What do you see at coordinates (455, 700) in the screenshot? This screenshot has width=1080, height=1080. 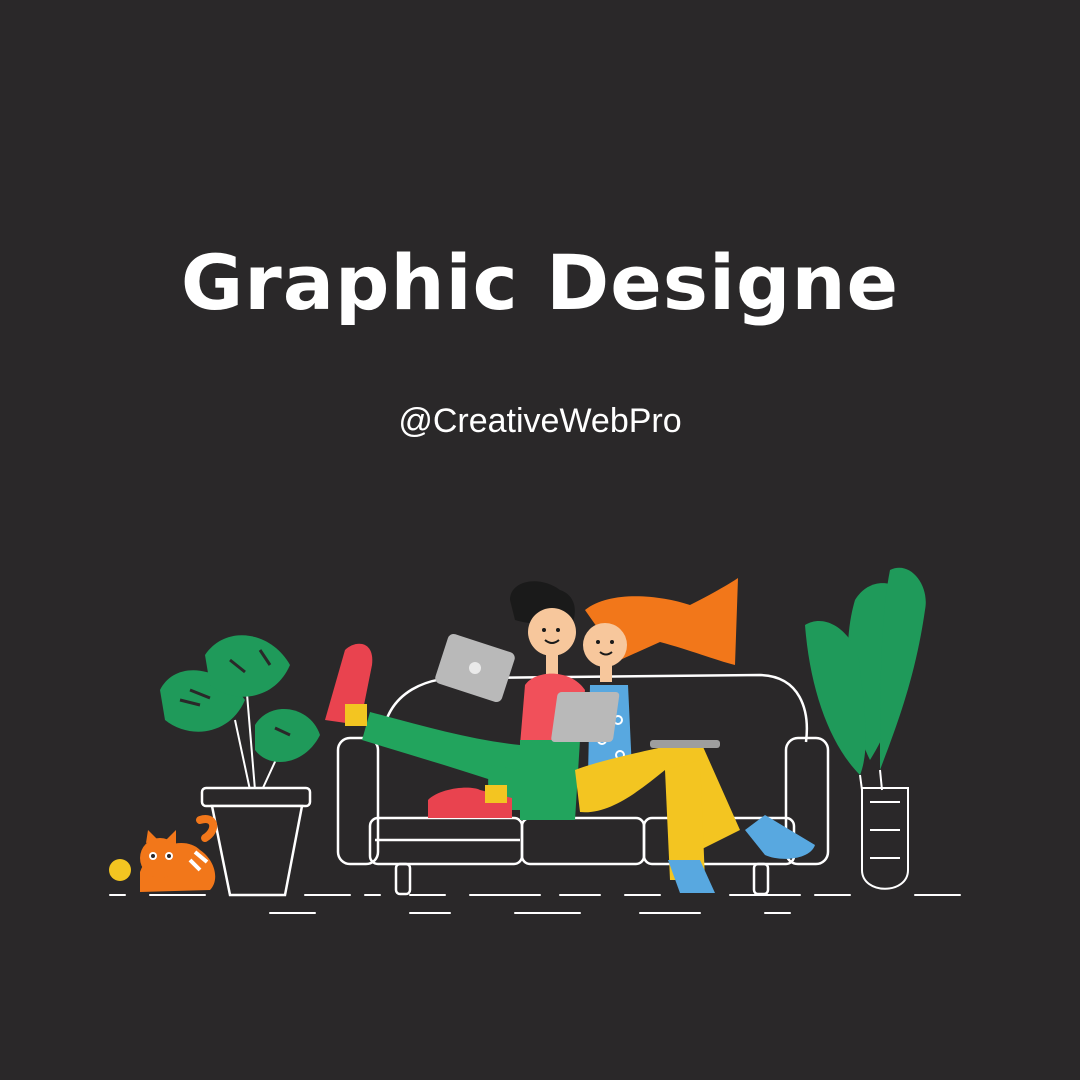 I see `person-man-icon` at bounding box center [455, 700].